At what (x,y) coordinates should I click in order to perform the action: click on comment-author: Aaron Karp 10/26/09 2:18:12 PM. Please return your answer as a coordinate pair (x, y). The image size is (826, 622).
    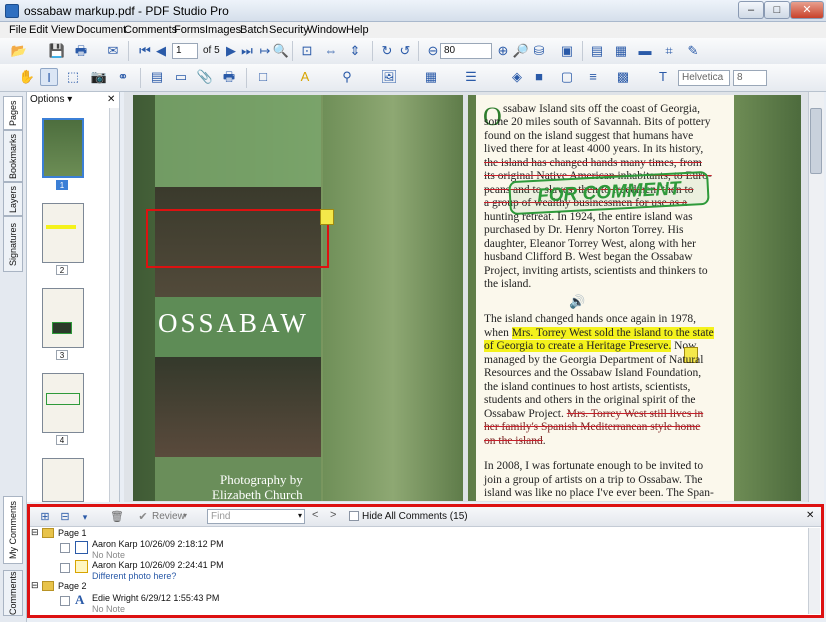
    Looking at the image, I should click on (158, 544).